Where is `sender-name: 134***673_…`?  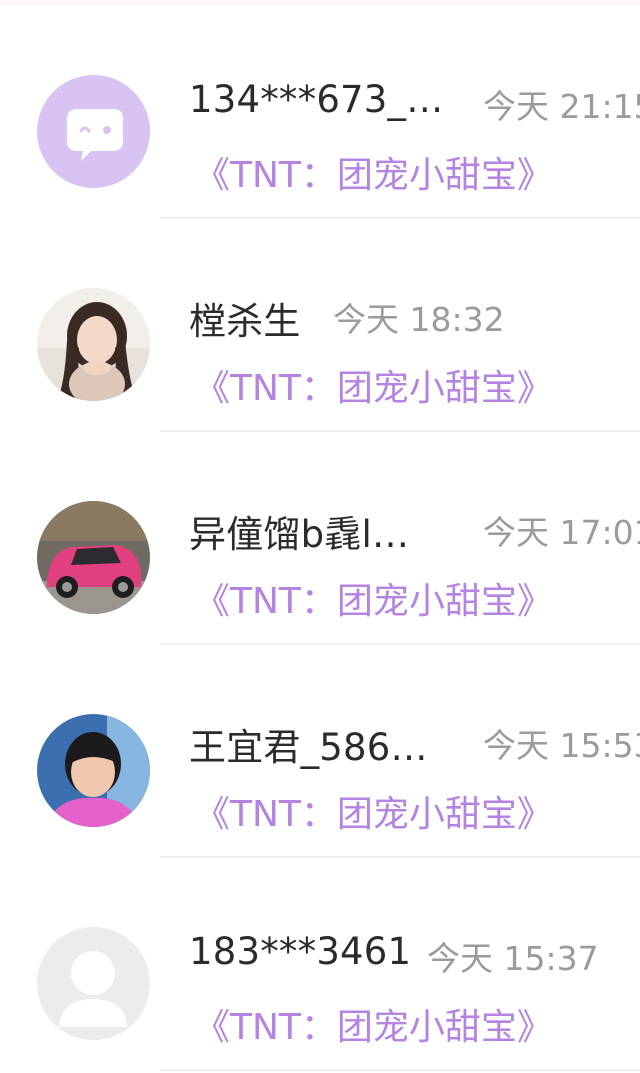 sender-name: 134***673_… is located at coordinates (316, 99).